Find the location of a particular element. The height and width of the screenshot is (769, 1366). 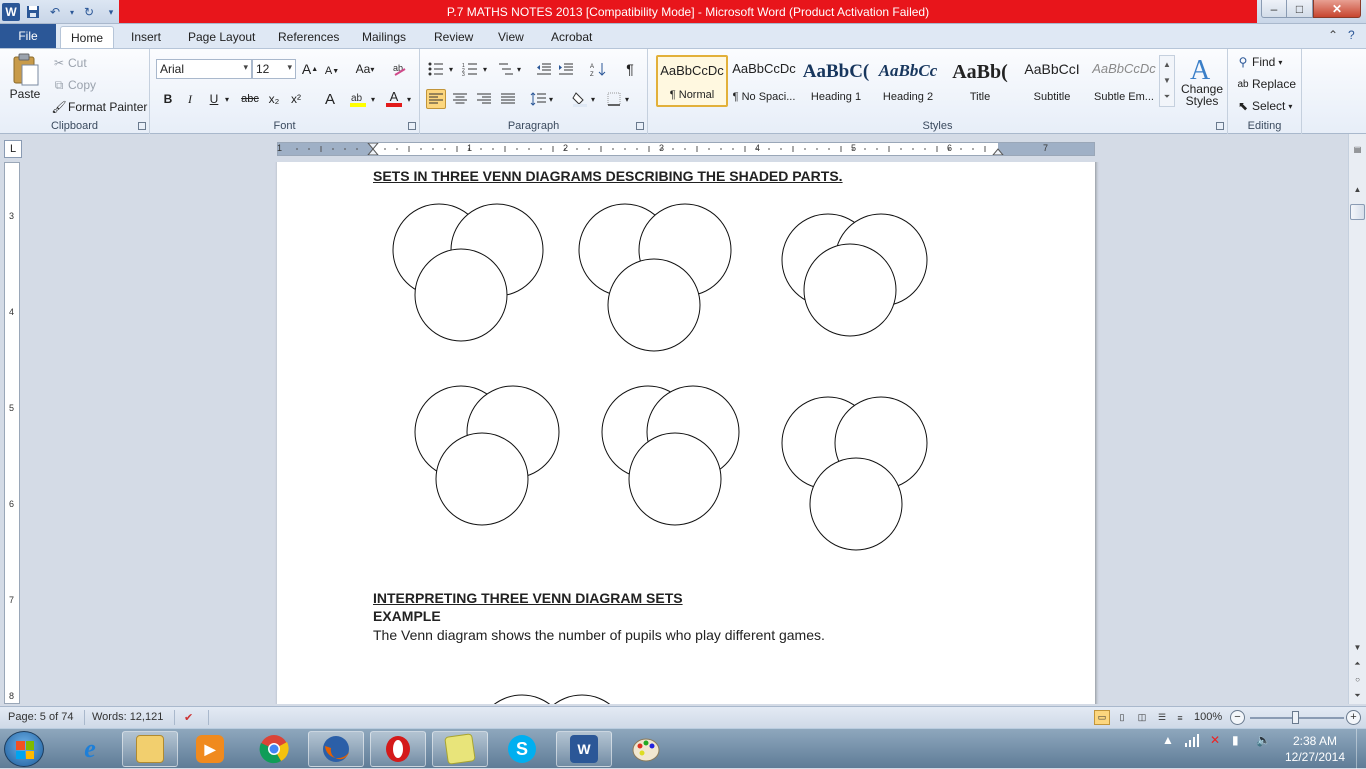

zoom-in-icon: + is located at coordinates (1353, 717).